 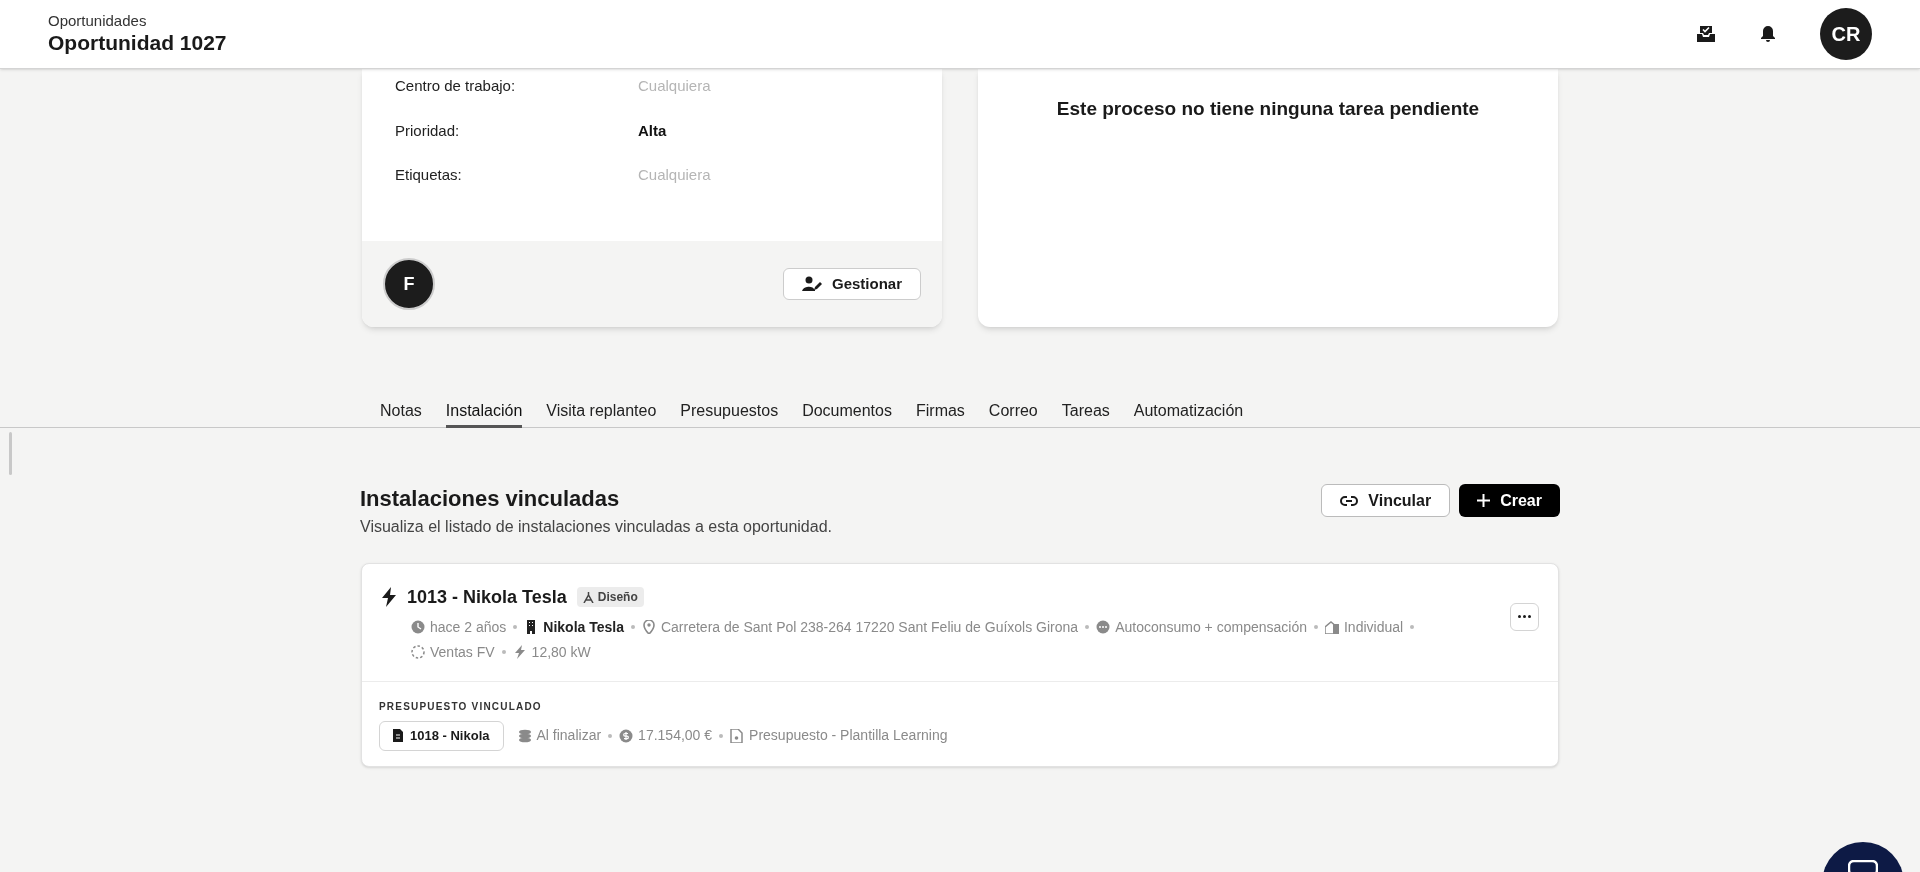 I want to click on meta-text: Presupuesto - Plantilla Learning, so click(x=848, y=735).